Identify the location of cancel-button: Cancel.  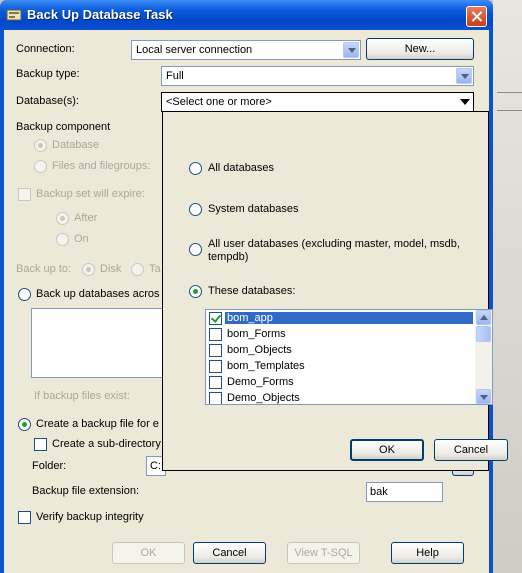
(229, 553).